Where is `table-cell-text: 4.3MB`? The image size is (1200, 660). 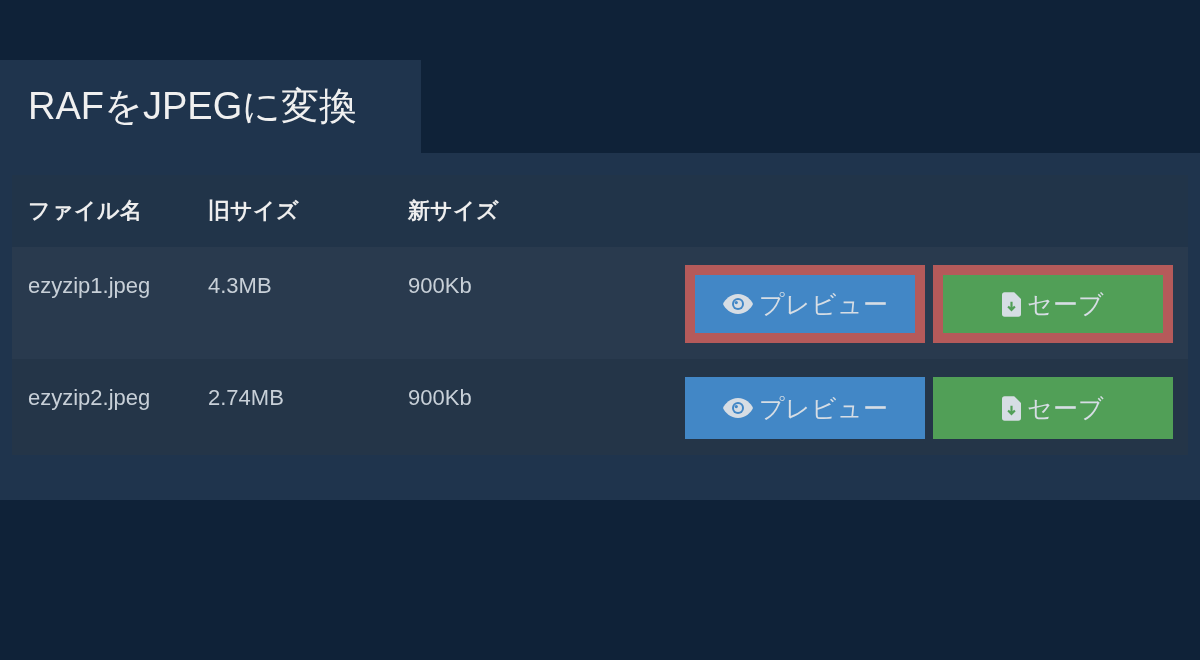
table-cell-text: 4.3MB is located at coordinates (240, 285).